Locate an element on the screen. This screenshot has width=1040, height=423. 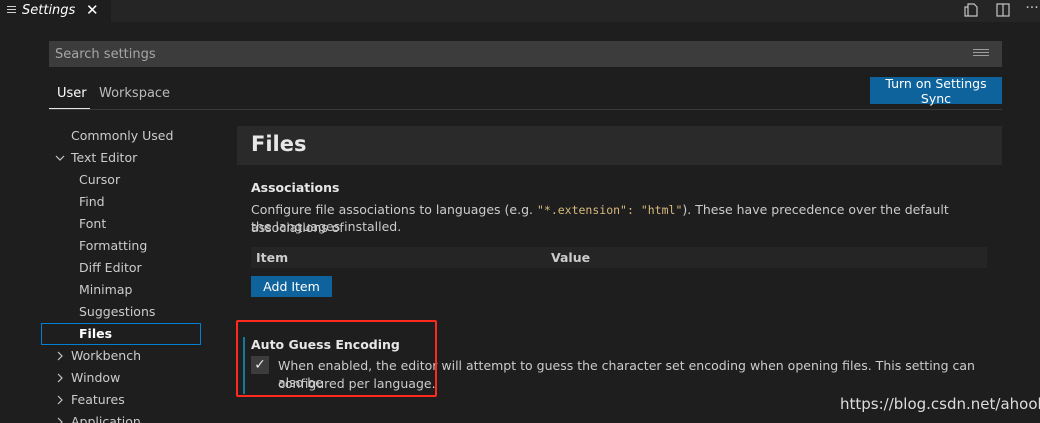
associations-title: Associations is located at coordinates (295, 187).